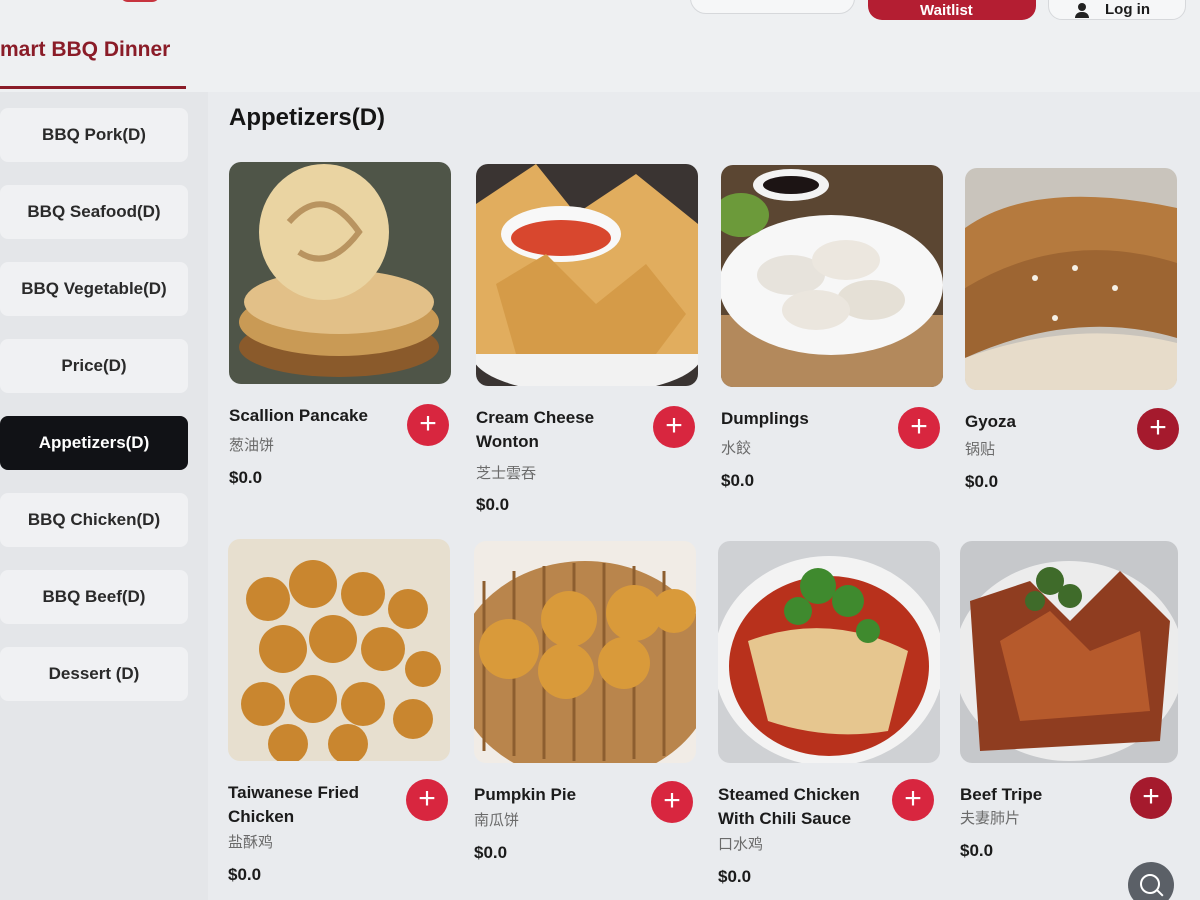 Image resolution: width=1200 pixels, height=900 pixels. I want to click on item-chinese-name: 水餃, so click(736, 448).